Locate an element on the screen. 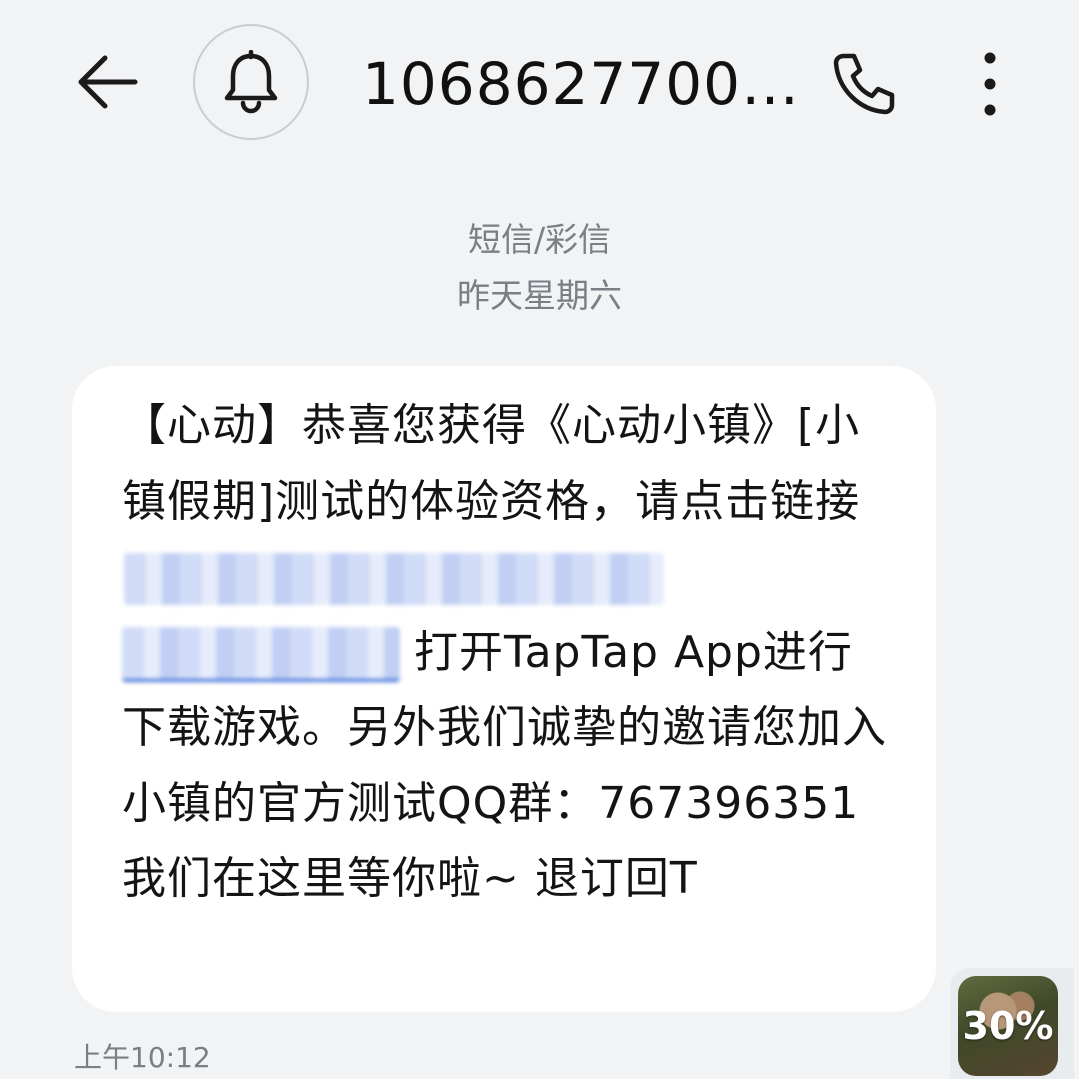 This screenshot has height=1079, width=1079. message-text-part1: 【心动】恭喜您获得《心动小镇》[小镇假期]测试的体验资格，请点击链接 is located at coordinates (491, 463).